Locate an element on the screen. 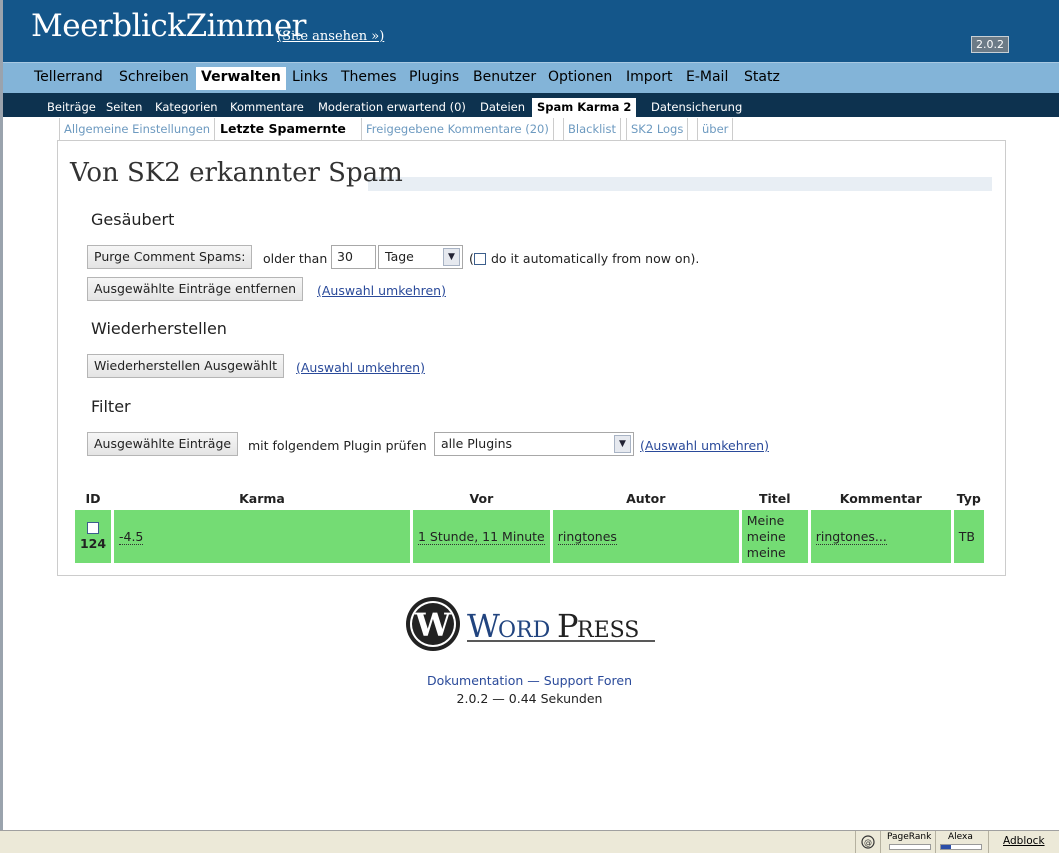 The width and height of the screenshot is (1059, 856). nav-optionen: Optionen is located at coordinates (580, 77).